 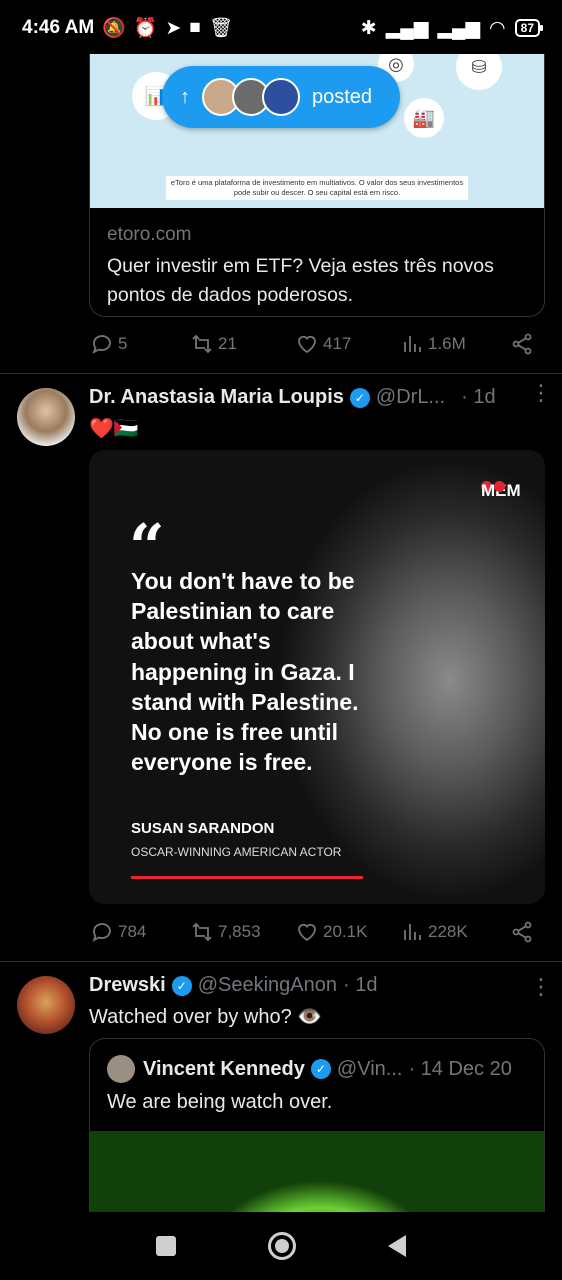 What do you see at coordinates (497, 28) in the screenshot?
I see `wifi-icon: ◠` at bounding box center [497, 28].